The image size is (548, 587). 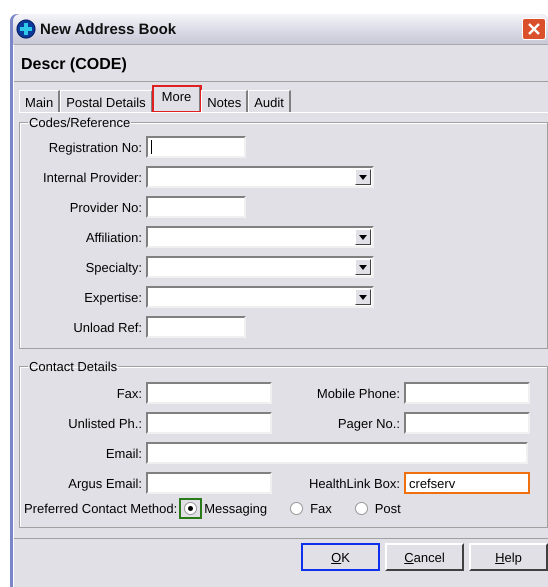 I want to click on field-label: Internal Provider:, so click(x=92, y=177).